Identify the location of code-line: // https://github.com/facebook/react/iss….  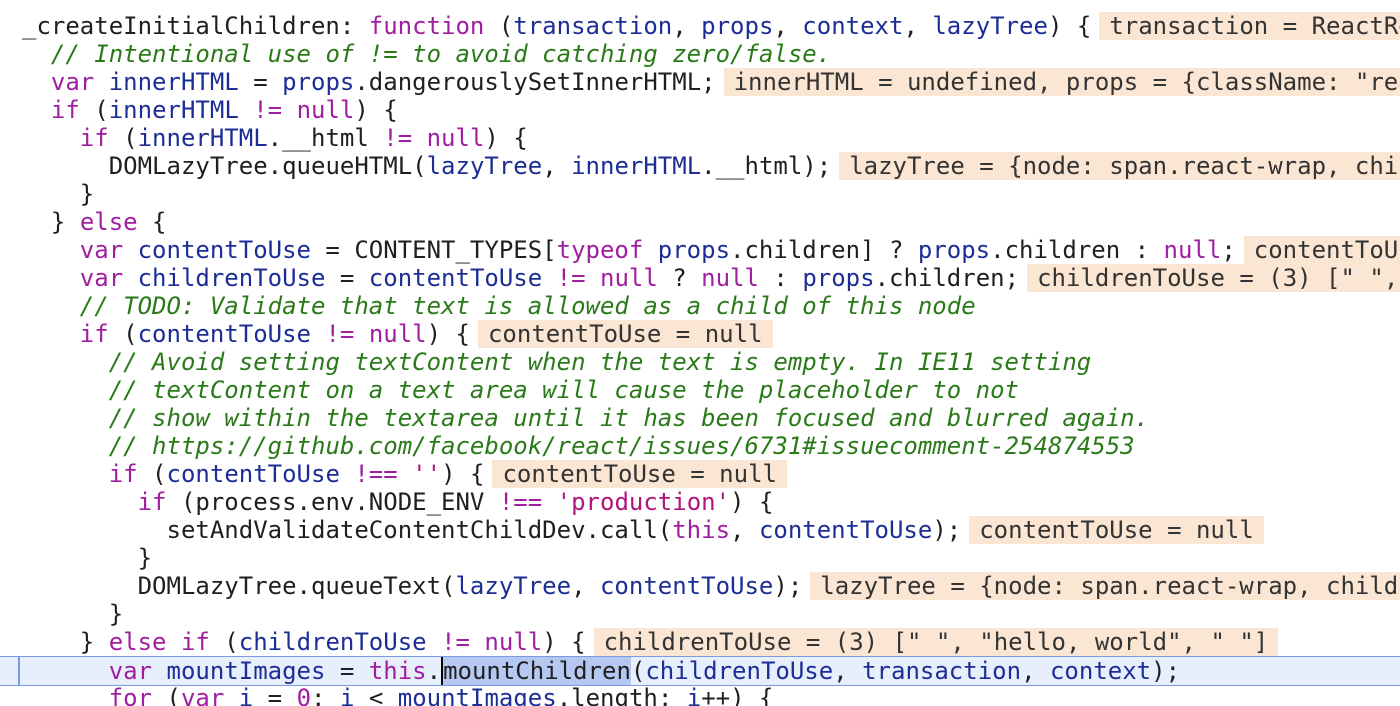
(700, 446).